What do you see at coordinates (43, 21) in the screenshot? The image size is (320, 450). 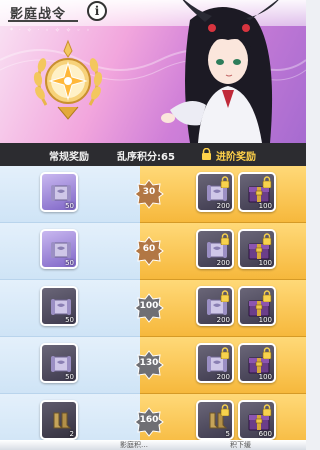 I see `title-underline` at bounding box center [43, 21].